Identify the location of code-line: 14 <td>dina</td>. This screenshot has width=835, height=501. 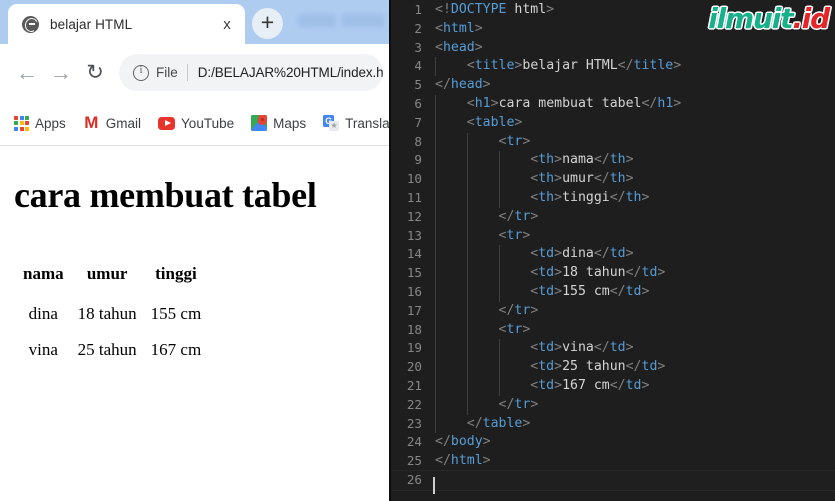
(613, 255).